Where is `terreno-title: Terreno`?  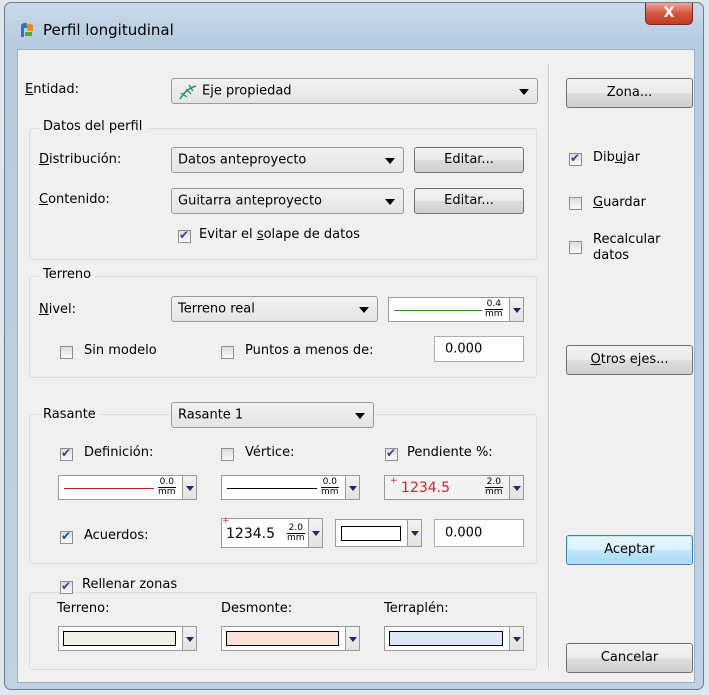 terreno-title: Terreno is located at coordinates (67, 274).